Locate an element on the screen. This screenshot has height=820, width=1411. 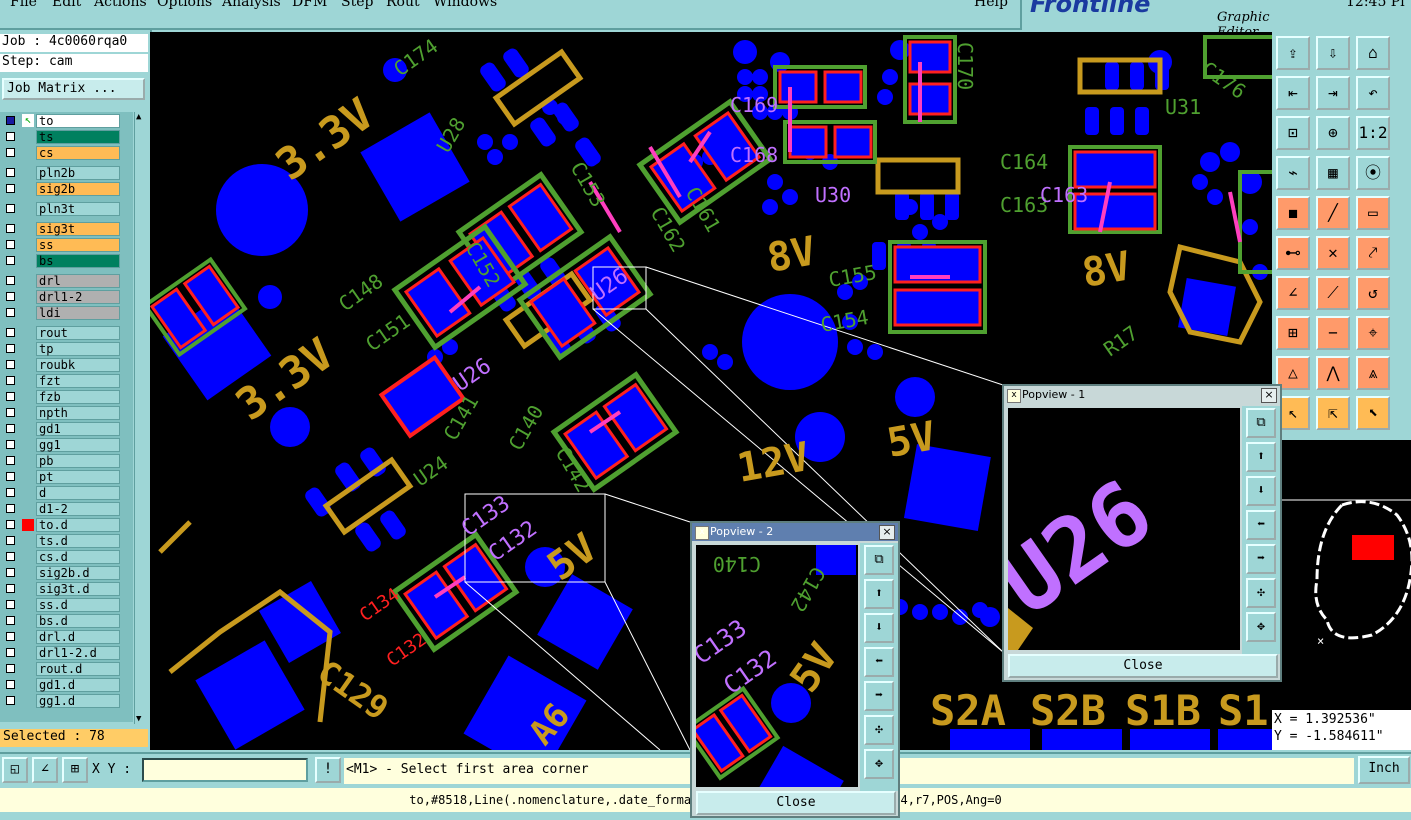
layer-row: ts is located at coordinates (61, 137).